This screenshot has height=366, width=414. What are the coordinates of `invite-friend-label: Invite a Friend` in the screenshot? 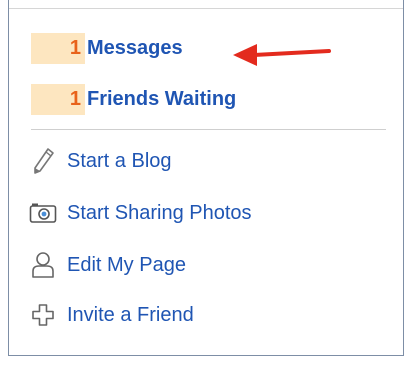 It's located at (130, 314).